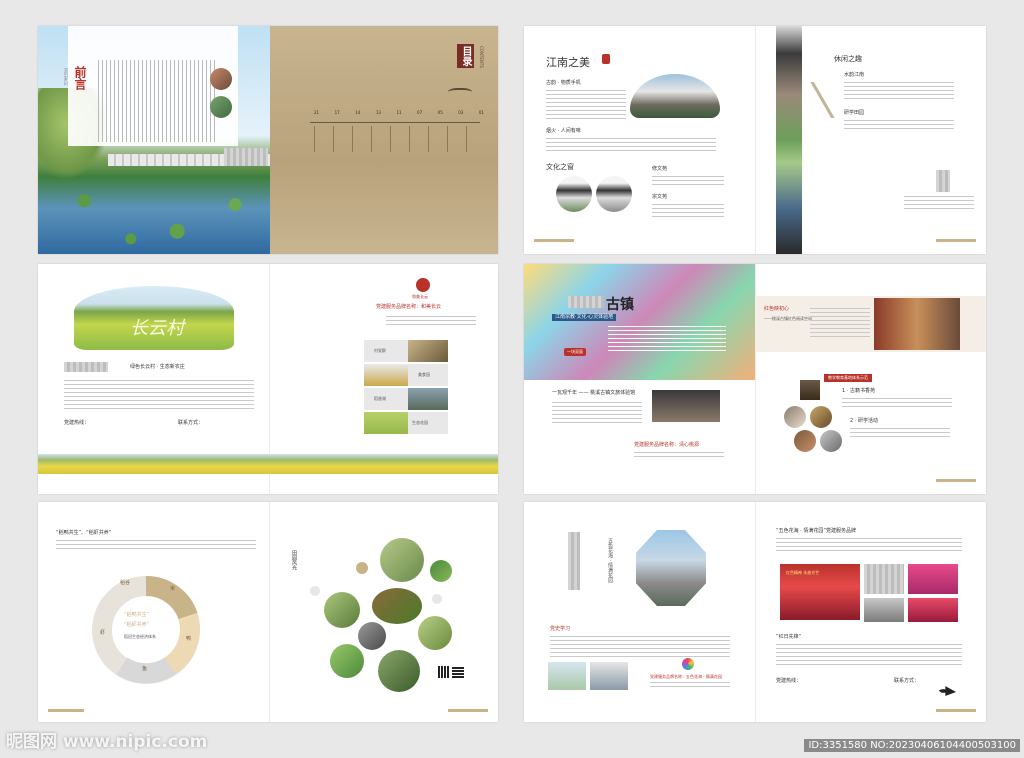 This screenshot has height=758, width=1024. I want to click on sub-b-text, so click(900, 434).